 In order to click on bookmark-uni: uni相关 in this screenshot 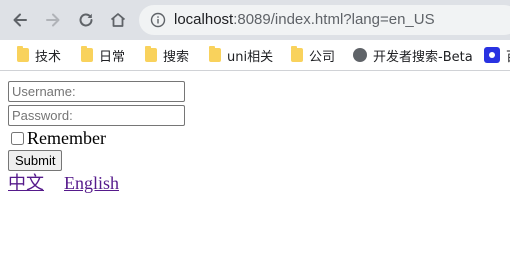, I will do `click(241, 55)`.